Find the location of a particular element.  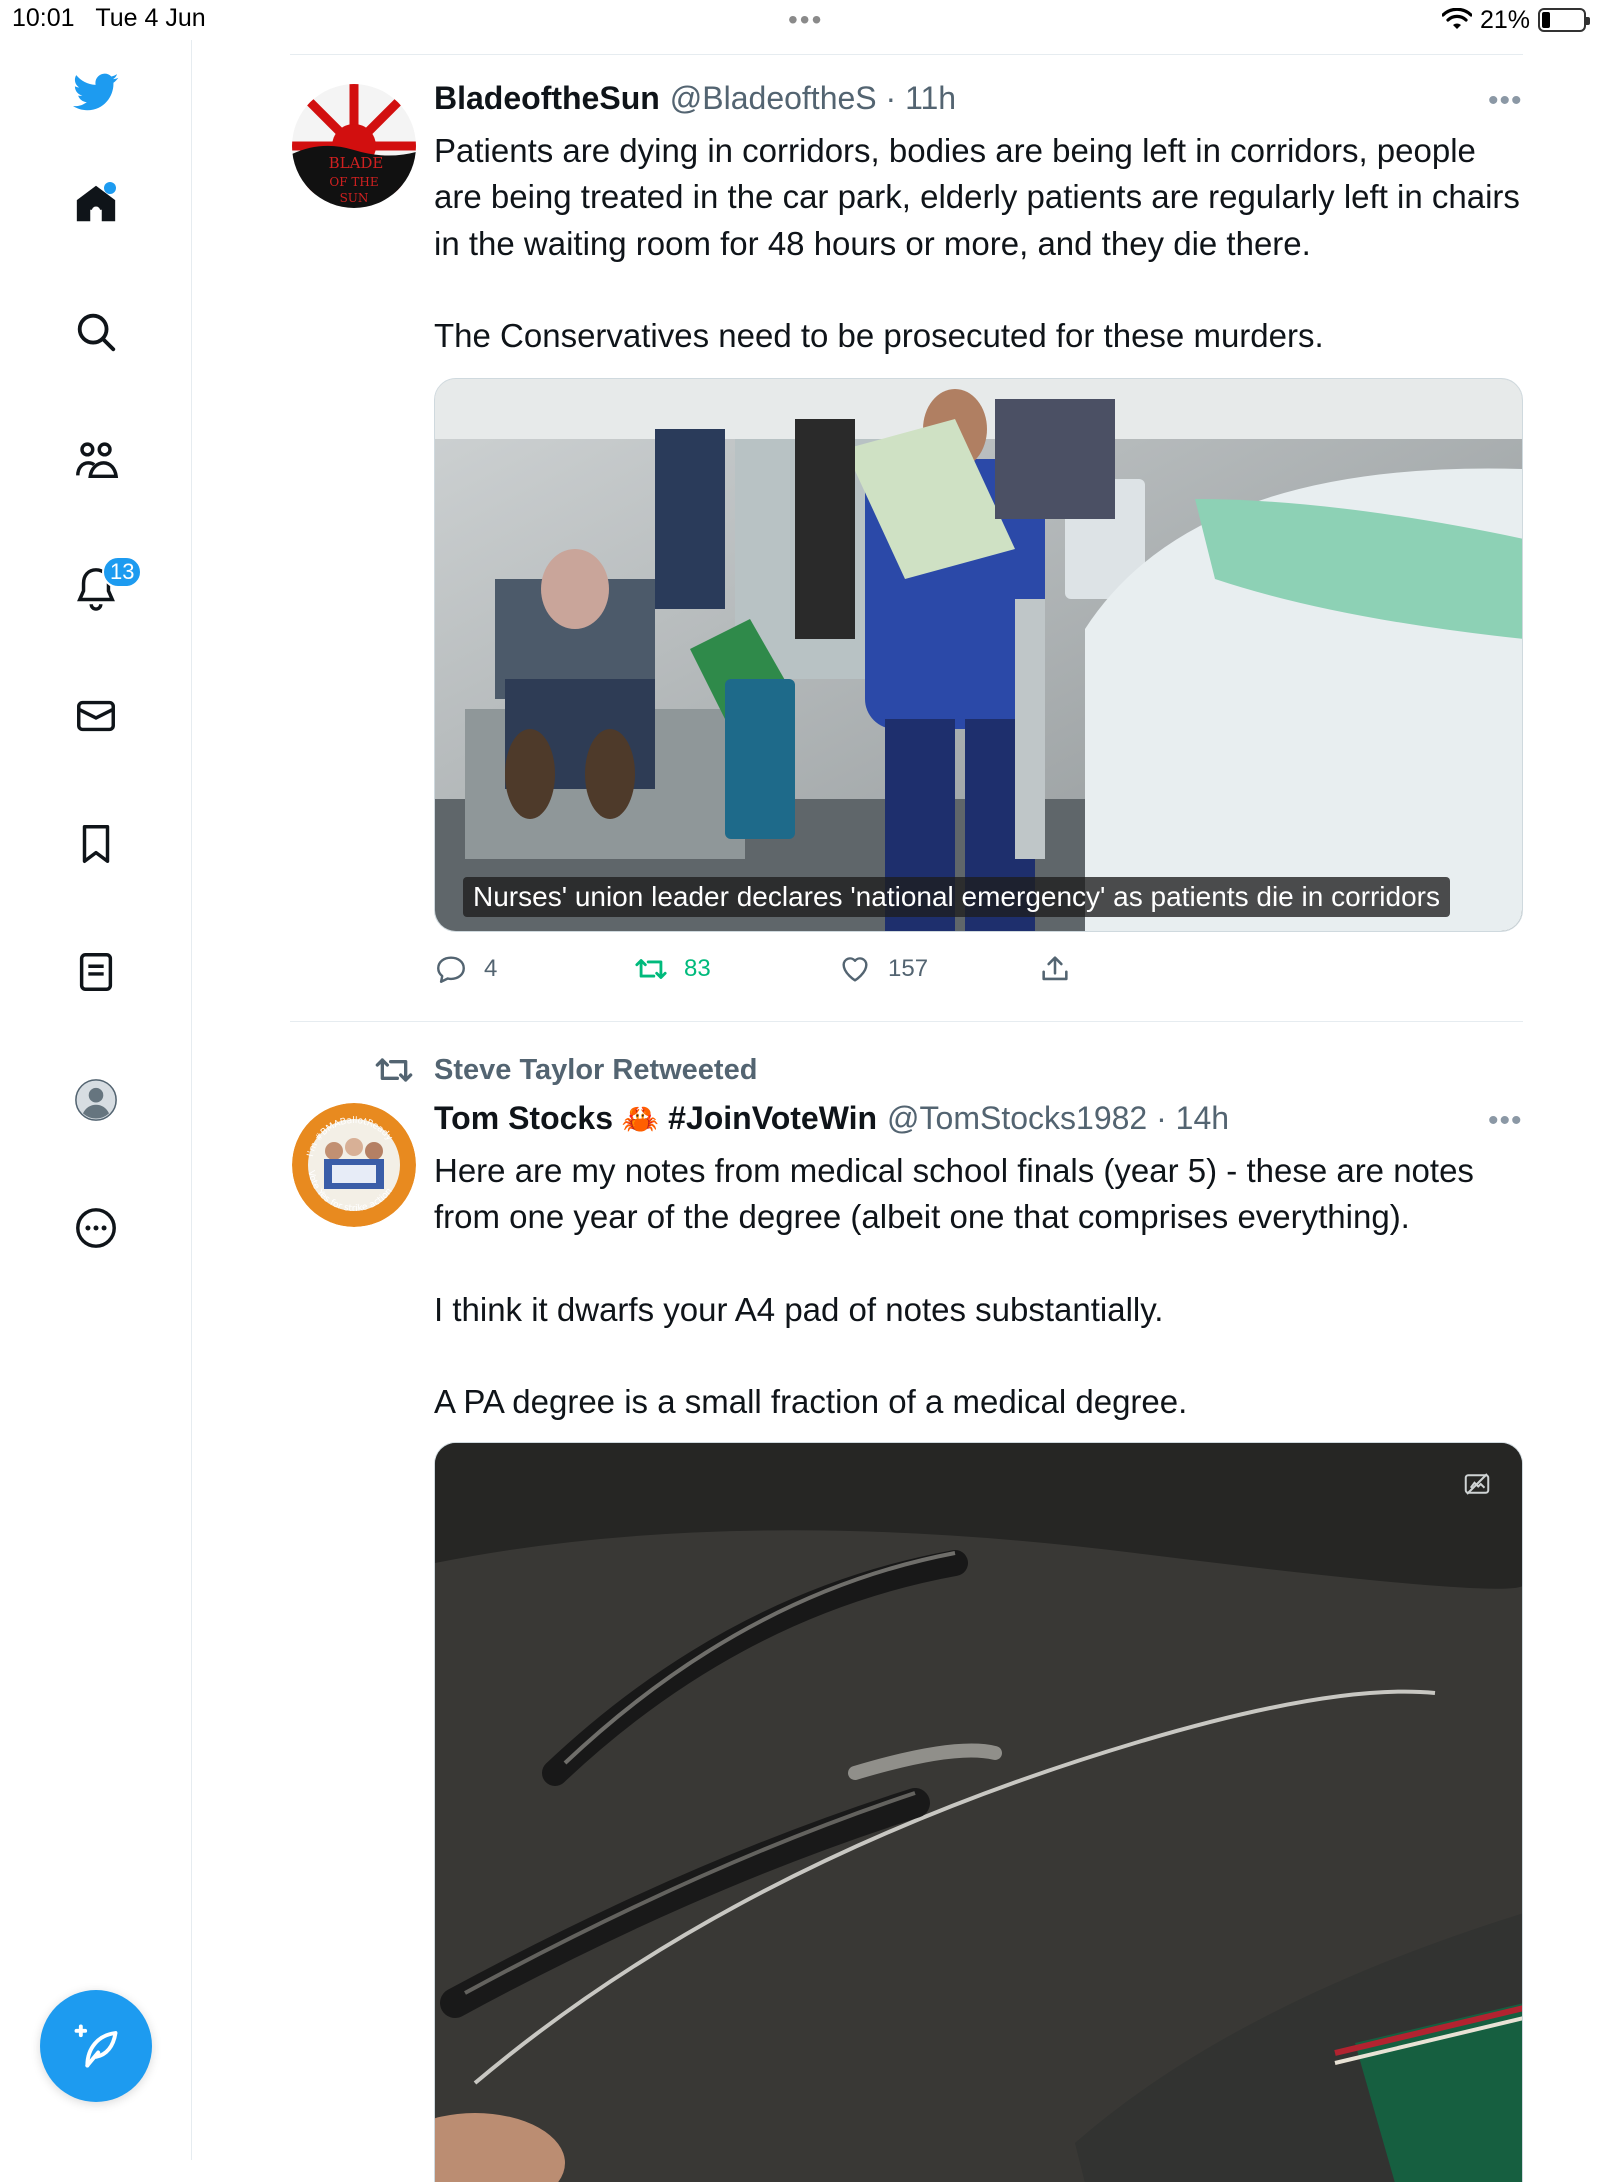

communities-icon is located at coordinates (97, 460).